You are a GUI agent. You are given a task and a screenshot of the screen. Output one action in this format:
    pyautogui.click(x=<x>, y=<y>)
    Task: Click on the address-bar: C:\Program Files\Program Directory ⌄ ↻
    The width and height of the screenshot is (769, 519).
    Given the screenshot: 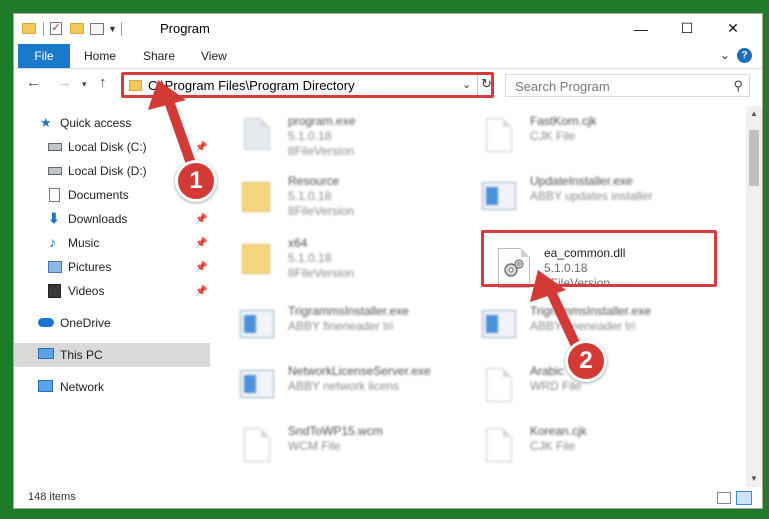 What is the action you would take?
    pyautogui.click(x=307, y=85)
    